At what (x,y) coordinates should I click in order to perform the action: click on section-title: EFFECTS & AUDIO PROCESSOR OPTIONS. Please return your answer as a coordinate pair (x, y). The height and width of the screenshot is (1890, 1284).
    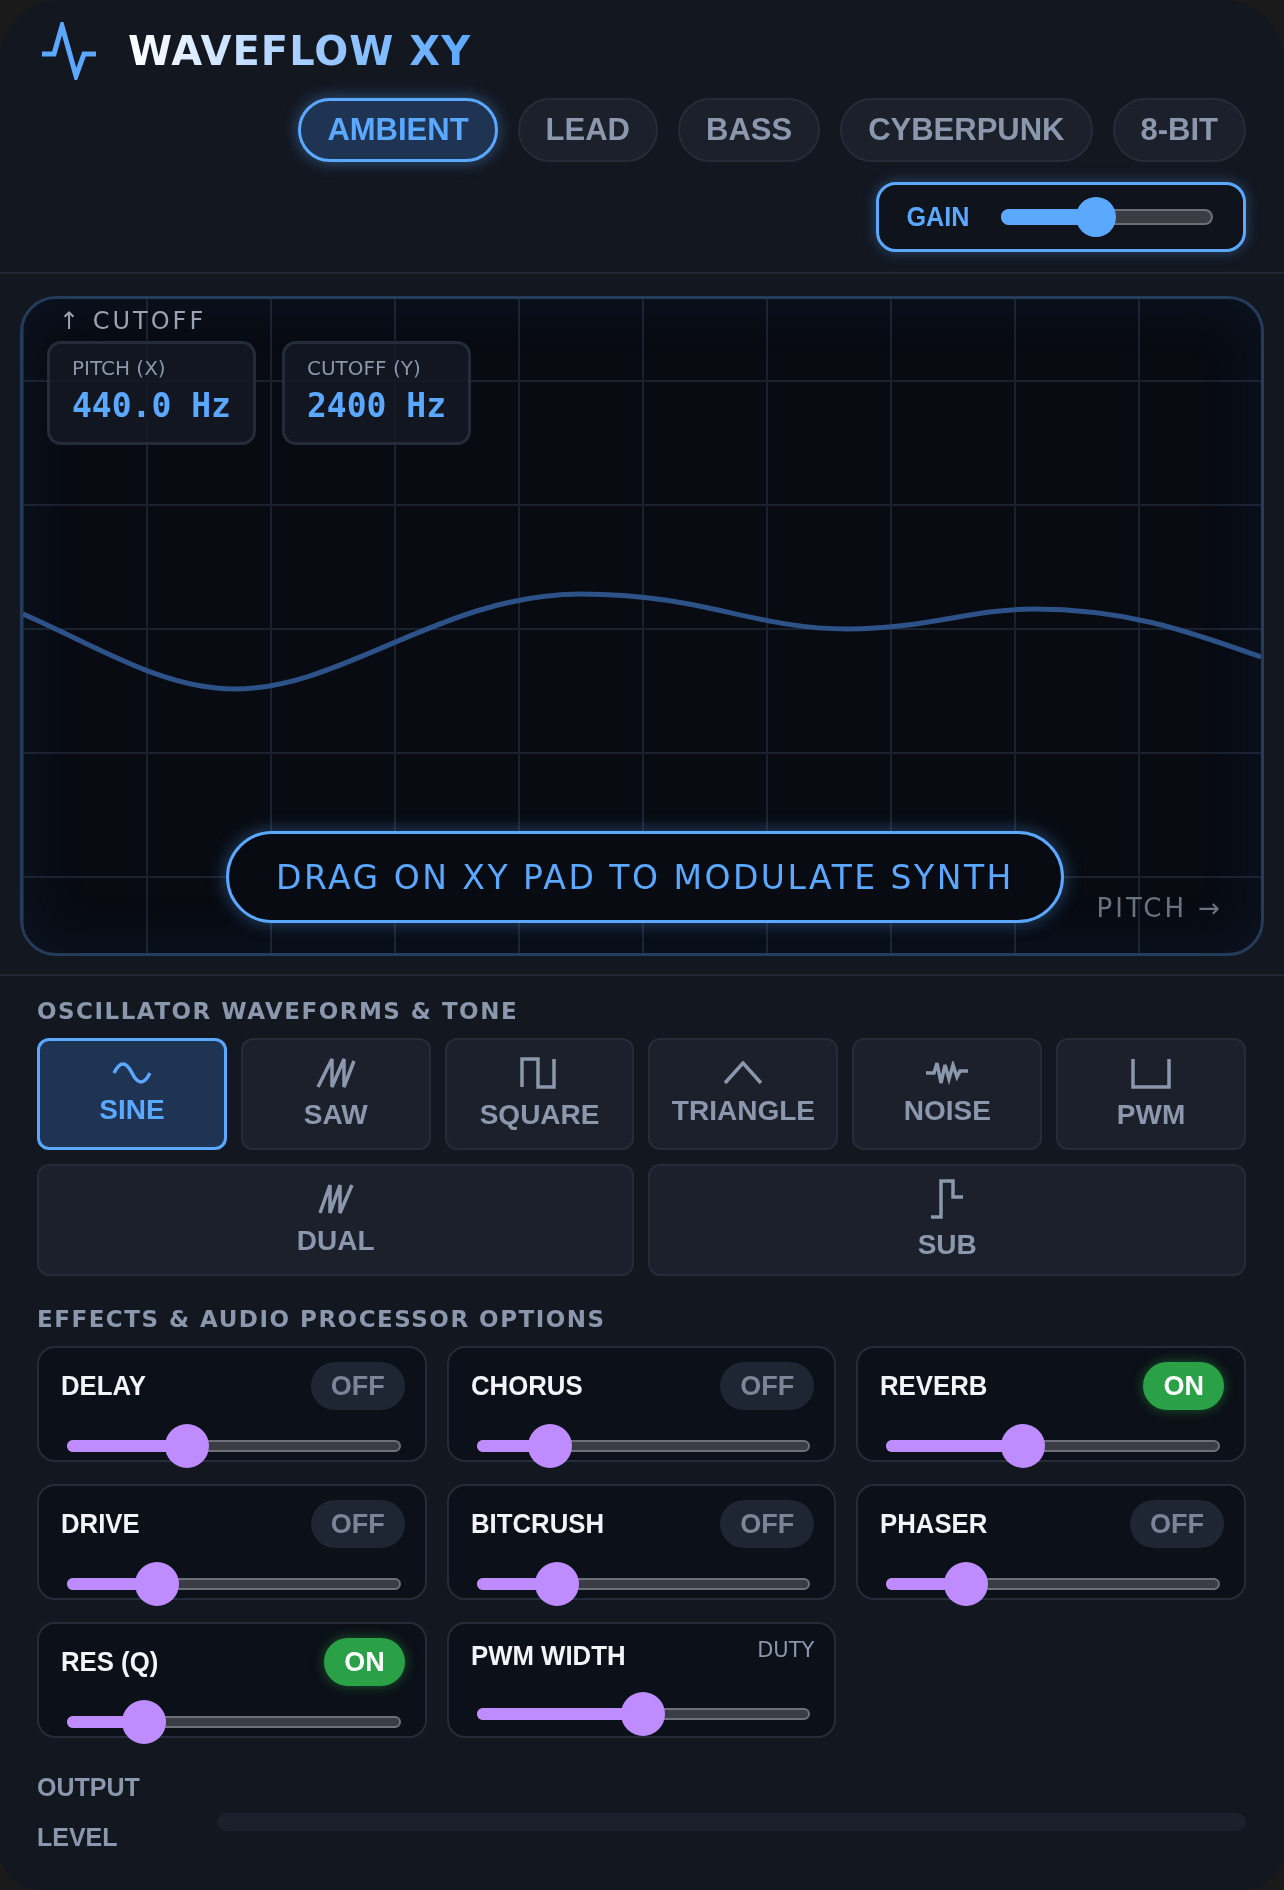
    Looking at the image, I should click on (322, 1319).